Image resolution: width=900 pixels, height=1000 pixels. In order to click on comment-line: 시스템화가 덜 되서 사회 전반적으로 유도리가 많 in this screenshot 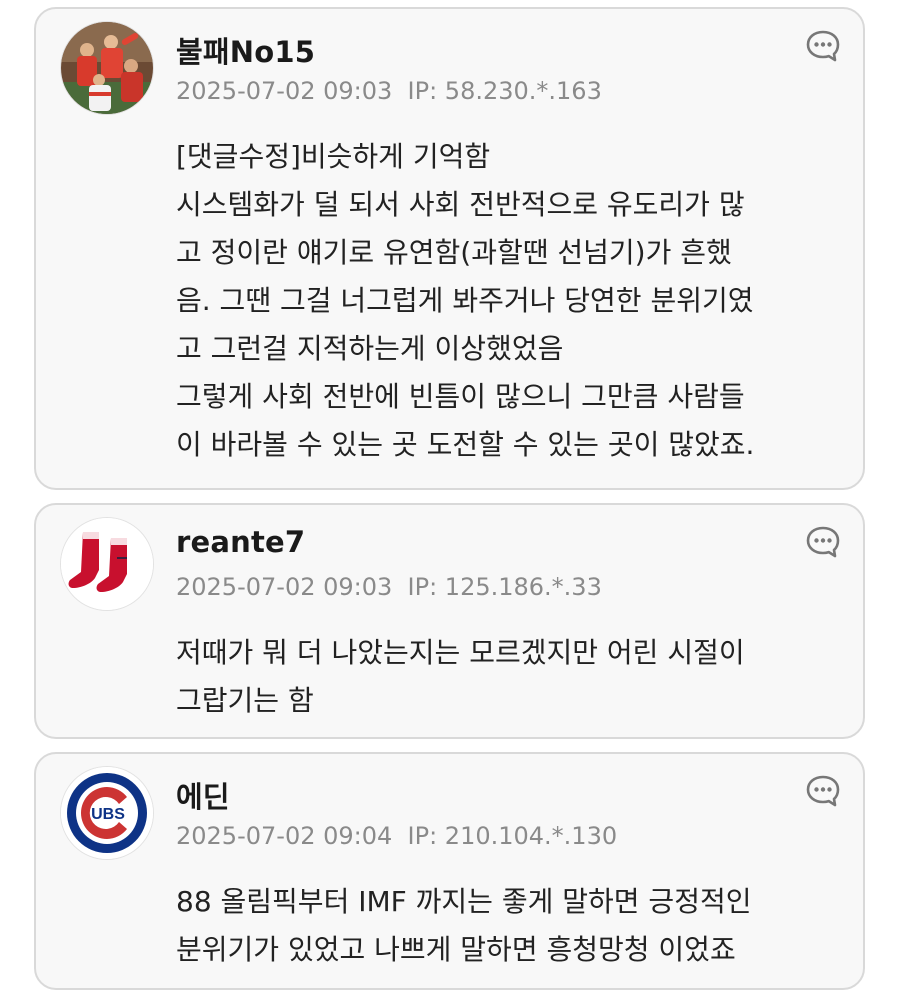, I will do `click(460, 204)`.